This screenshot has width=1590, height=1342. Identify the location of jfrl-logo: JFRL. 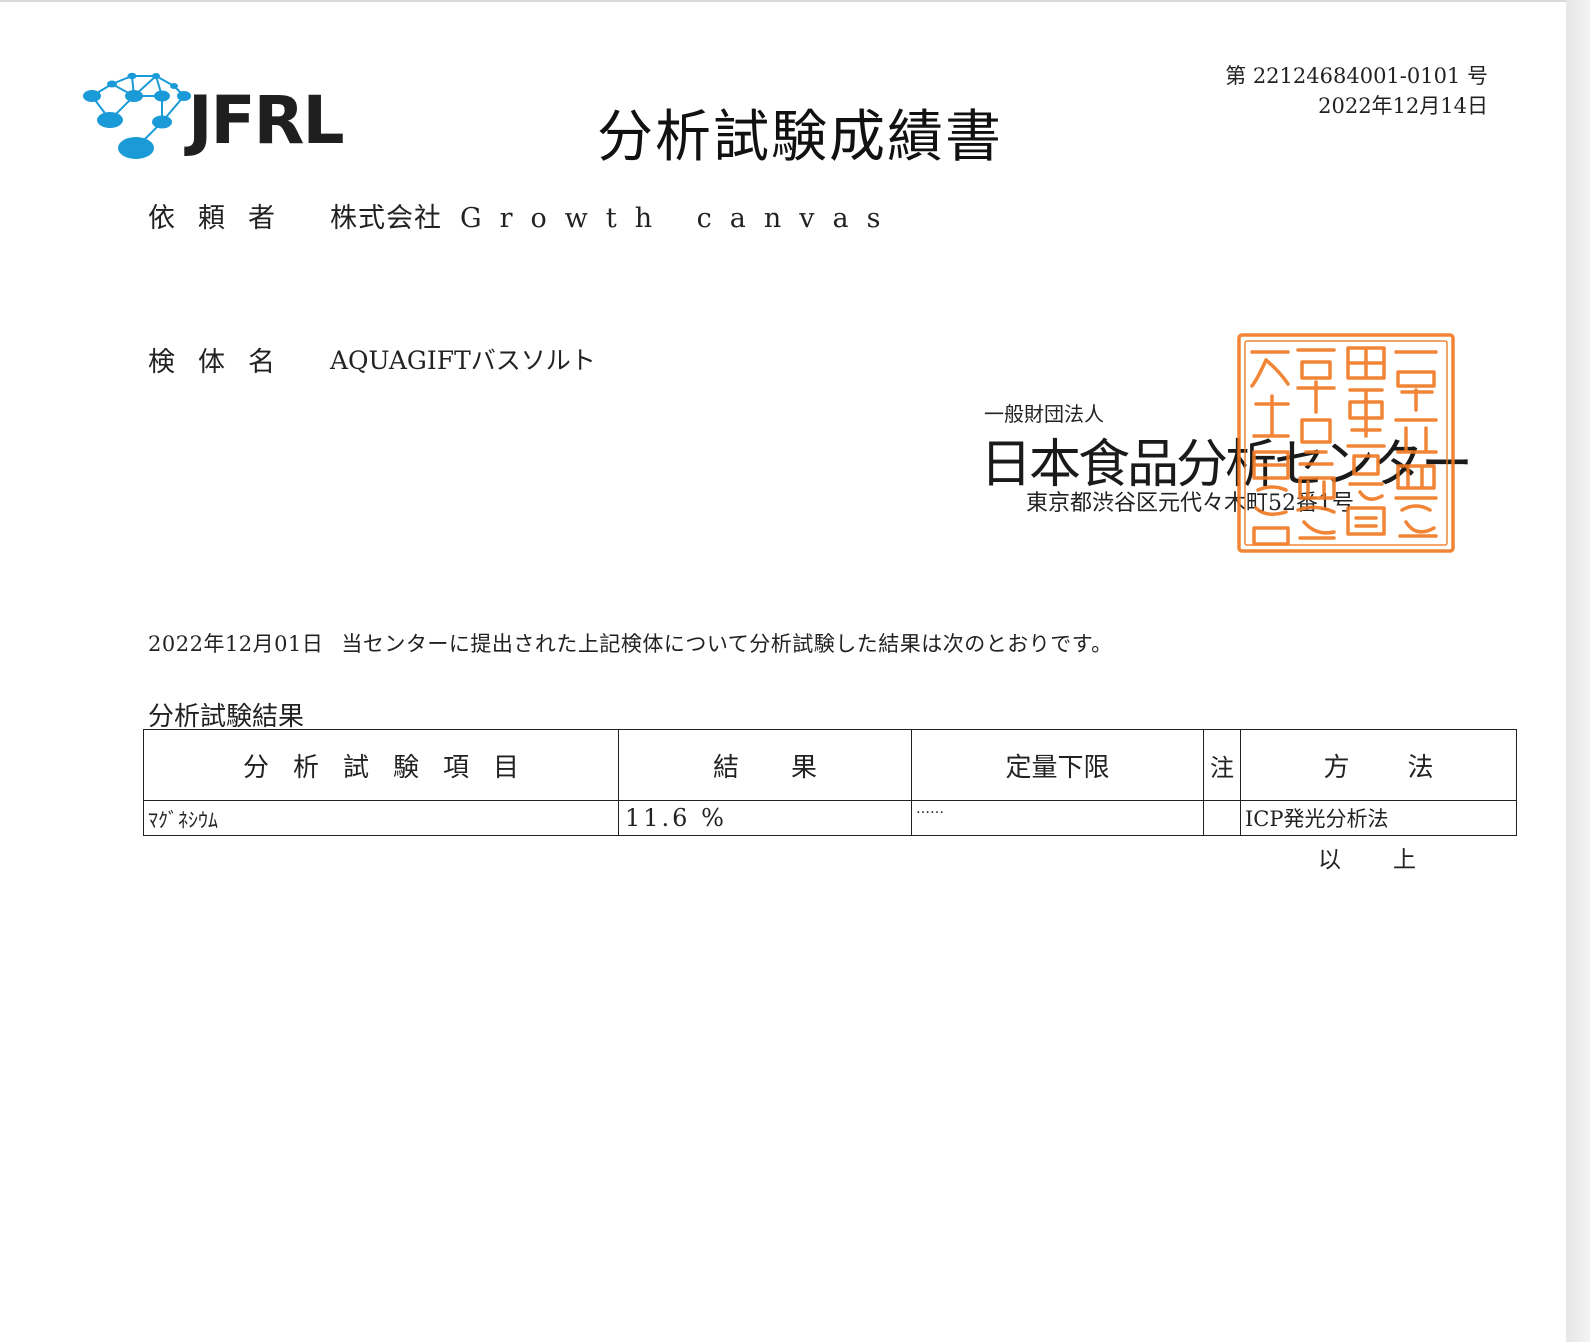
(228, 114).